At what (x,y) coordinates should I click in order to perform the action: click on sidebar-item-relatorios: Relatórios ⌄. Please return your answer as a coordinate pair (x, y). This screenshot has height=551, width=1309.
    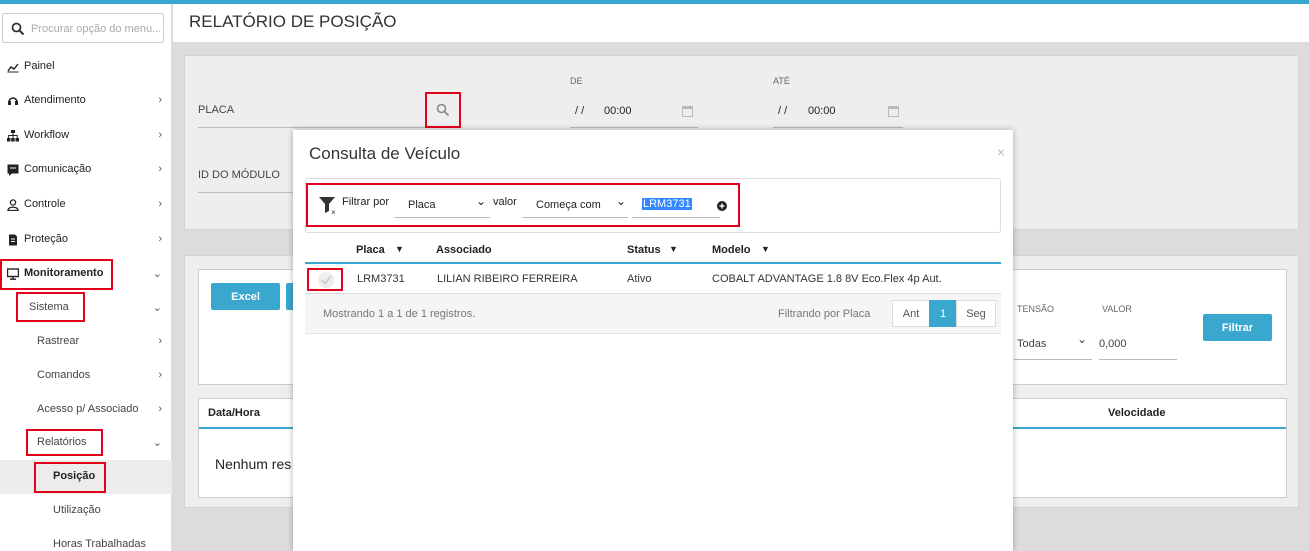
    Looking at the image, I should click on (86, 443).